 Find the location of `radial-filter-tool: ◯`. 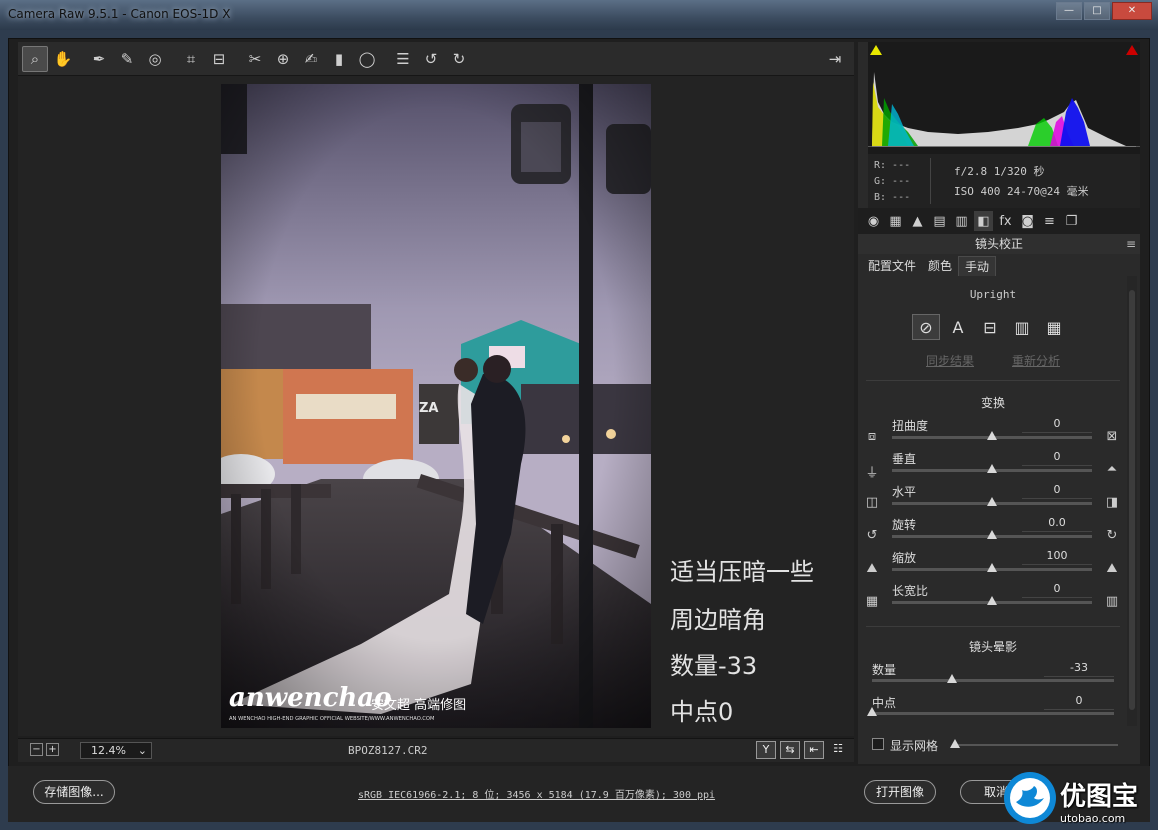

radial-filter-tool: ◯ is located at coordinates (367, 59).